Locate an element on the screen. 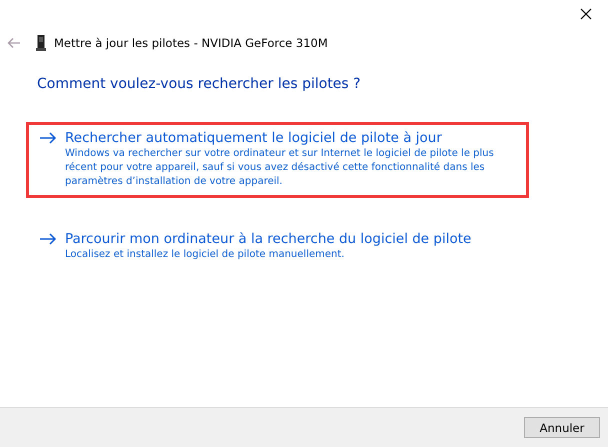 The image size is (608, 447). option-description: Localisez et installez le logiciel de pilote manuellement. is located at coordinates (205, 255).